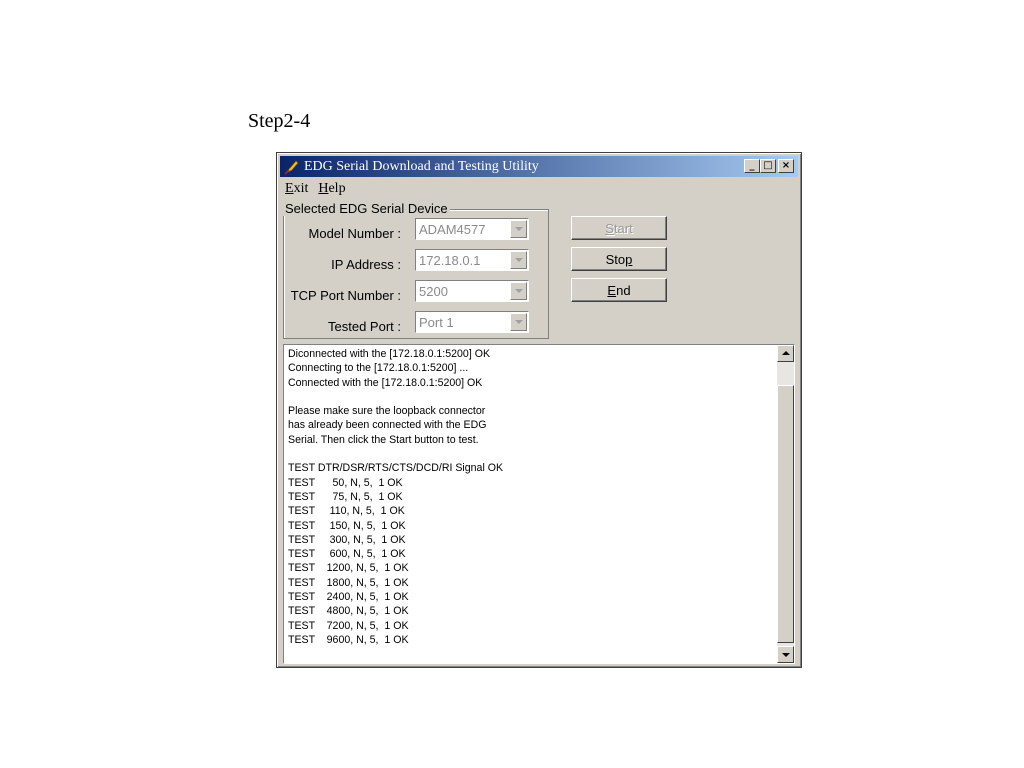 This screenshot has width=1024, height=768. I want to click on log-line: TEST 600, N, 5, 1 OK, so click(347, 554).